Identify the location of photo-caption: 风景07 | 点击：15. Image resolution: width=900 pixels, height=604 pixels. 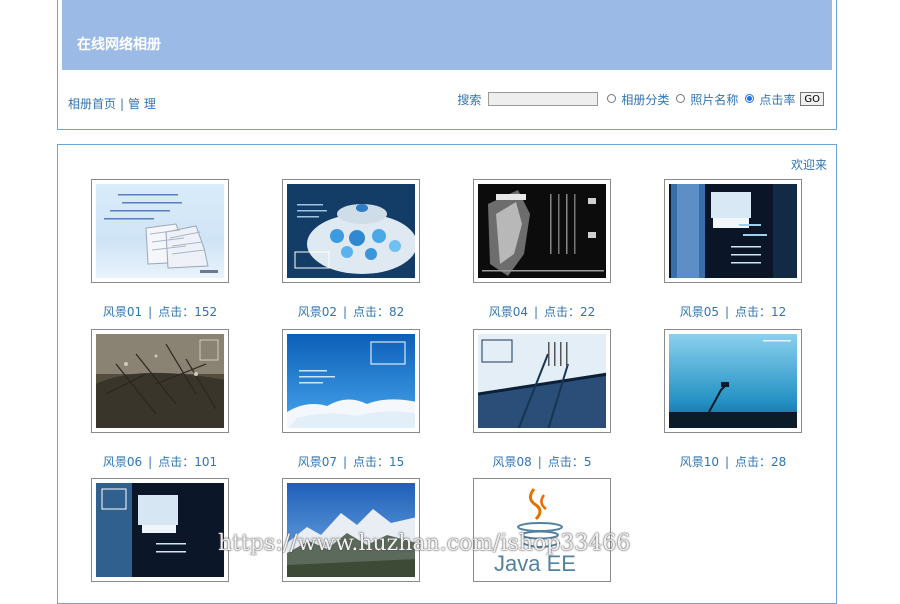
(351, 461).